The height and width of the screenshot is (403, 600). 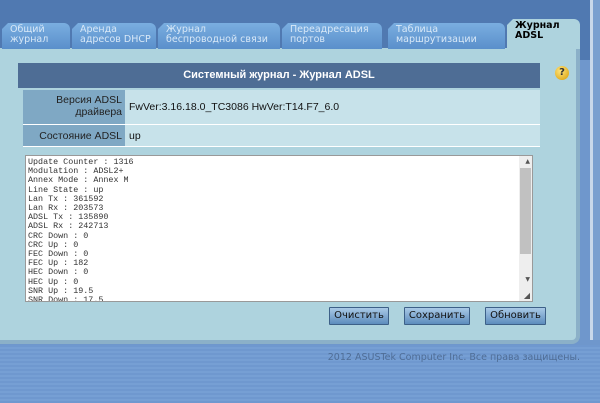 What do you see at coordinates (527, 279) in the screenshot?
I see `scroll-down-icon: ▼` at bounding box center [527, 279].